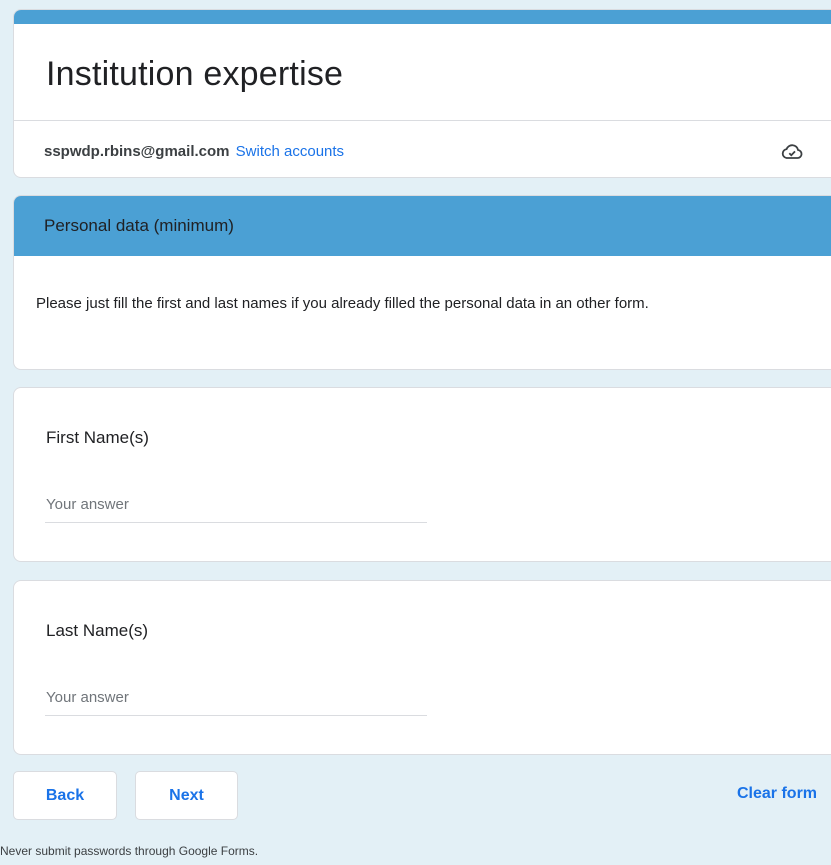 This screenshot has height=865, width=831. What do you see at coordinates (195, 74) in the screenshot?
I see `form-title: Institution expertise` at bounding box center [195, 74].